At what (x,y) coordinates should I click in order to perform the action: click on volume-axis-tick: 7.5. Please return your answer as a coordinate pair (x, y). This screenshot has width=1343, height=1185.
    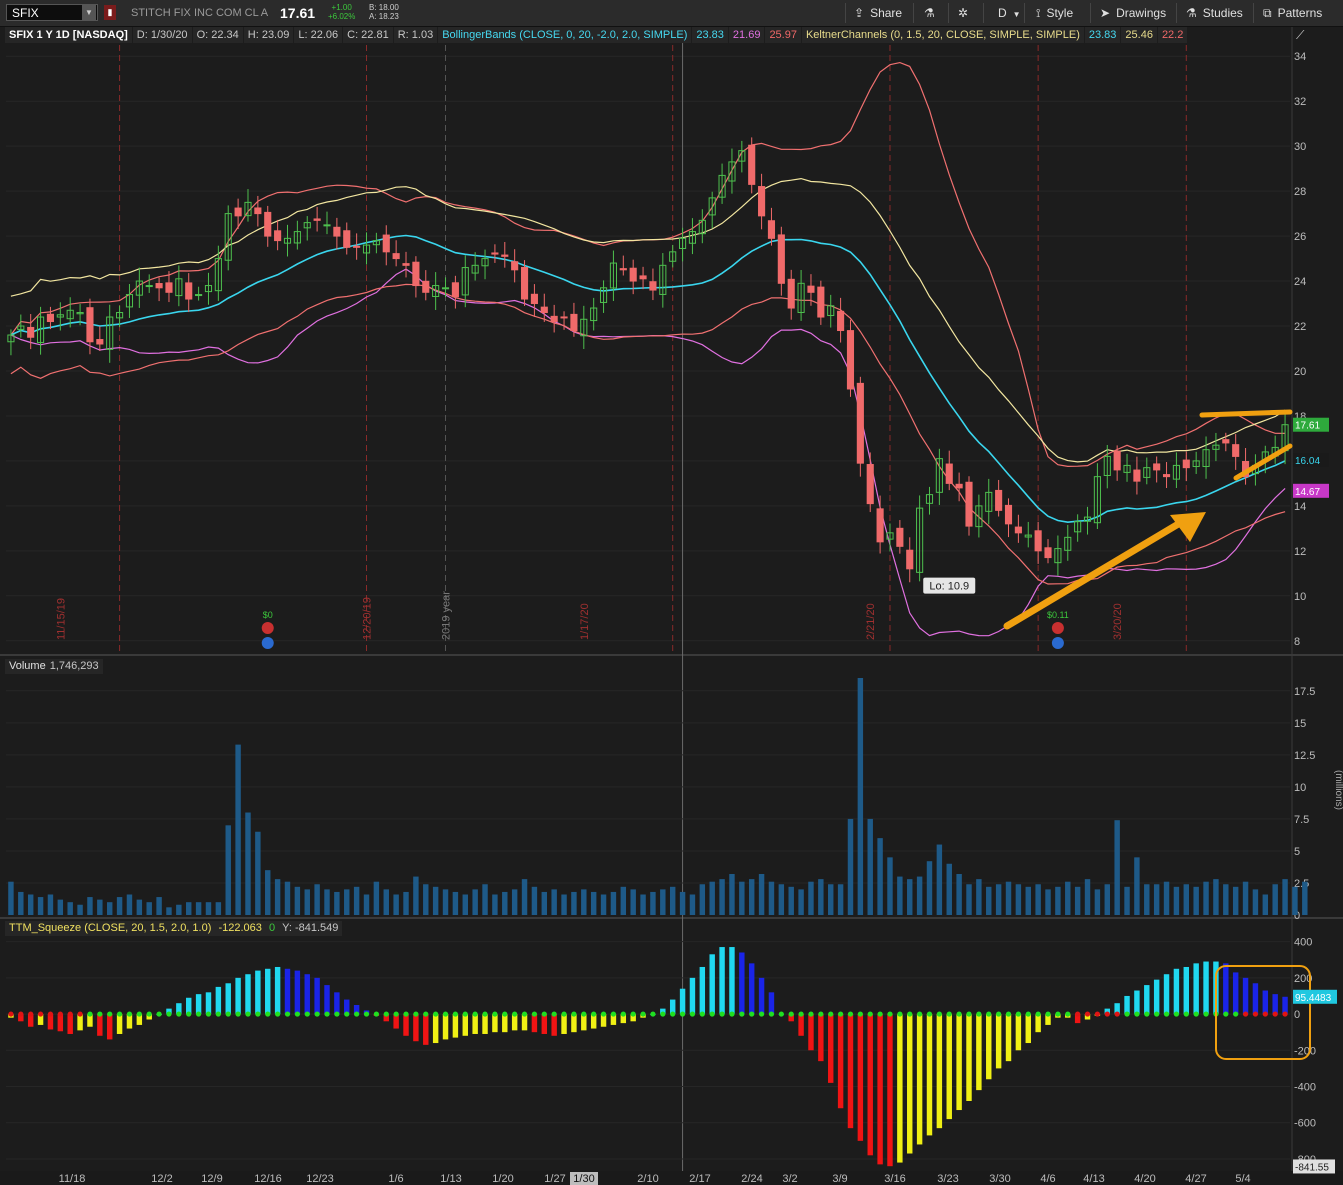
    Looking at the image, I should click on (1301, 820).